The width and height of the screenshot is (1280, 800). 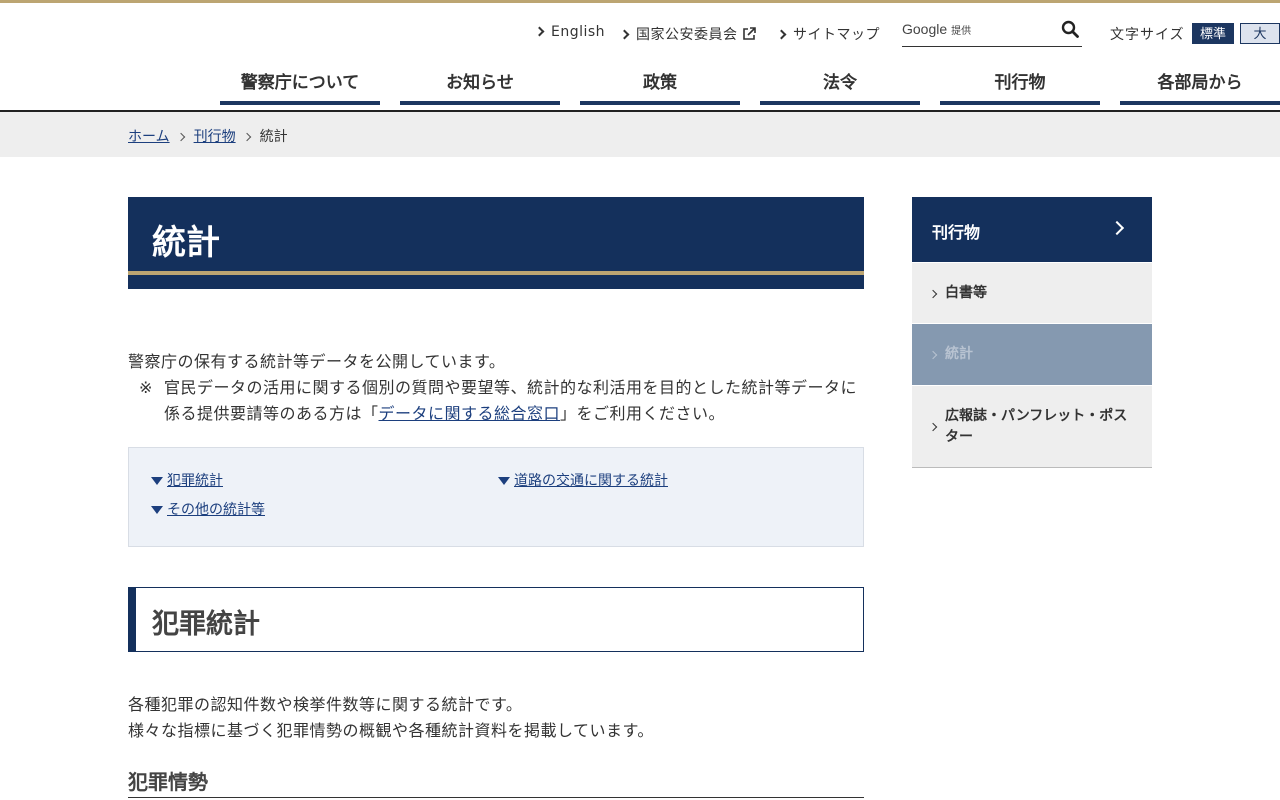 I want to click on toc-other-stats: その他の統計等, so click(x=208, y=509).